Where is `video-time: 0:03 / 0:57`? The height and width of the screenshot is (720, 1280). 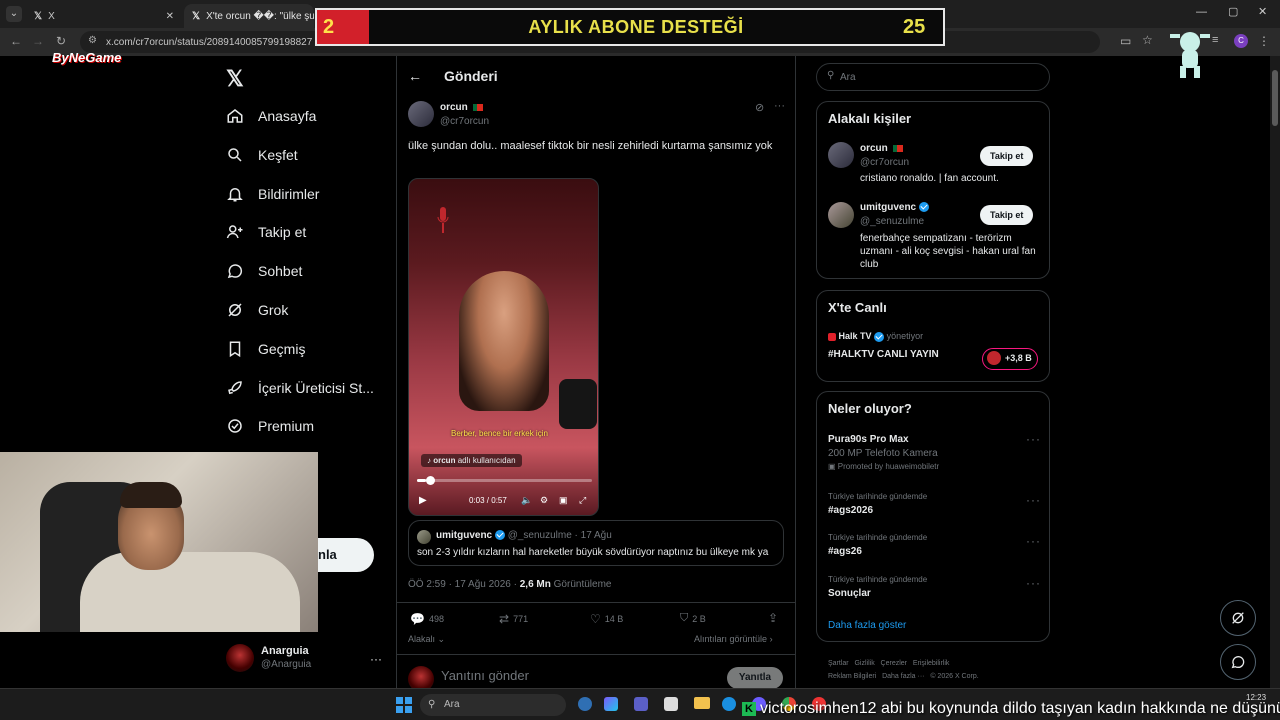 video-time: 0:03 / 0:57 is located at coordinates (488, 500).